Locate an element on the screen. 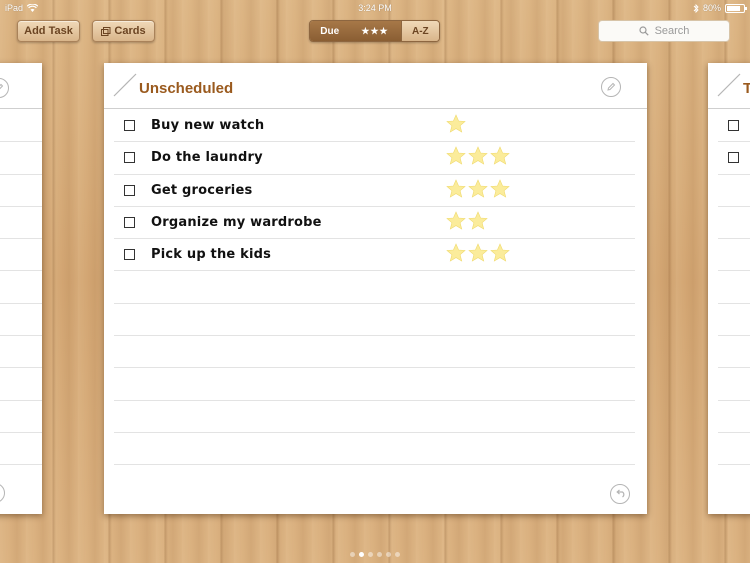 This screenshot has height=563, width=750. task-row: Get groceries is located at coordinates (374, 191).